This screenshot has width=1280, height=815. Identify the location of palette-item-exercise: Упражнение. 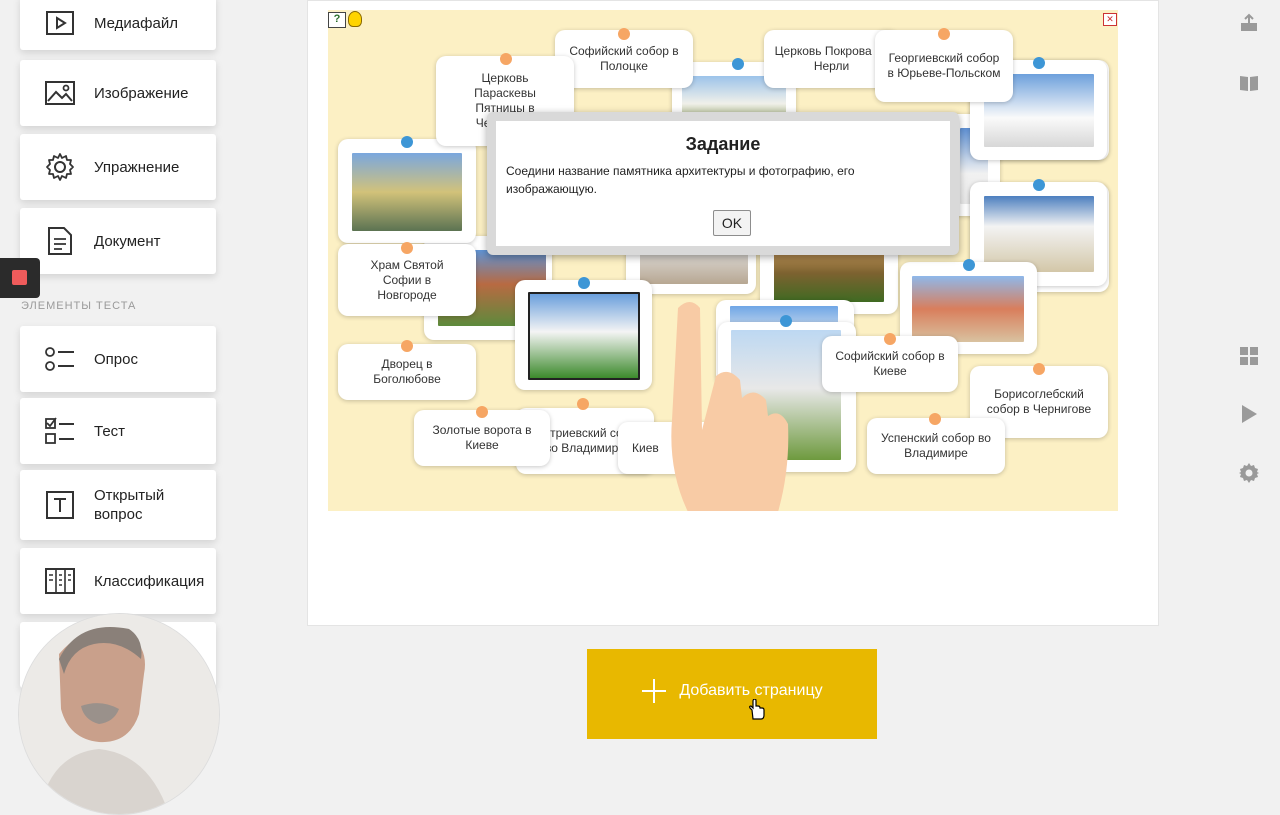
(118, 167).